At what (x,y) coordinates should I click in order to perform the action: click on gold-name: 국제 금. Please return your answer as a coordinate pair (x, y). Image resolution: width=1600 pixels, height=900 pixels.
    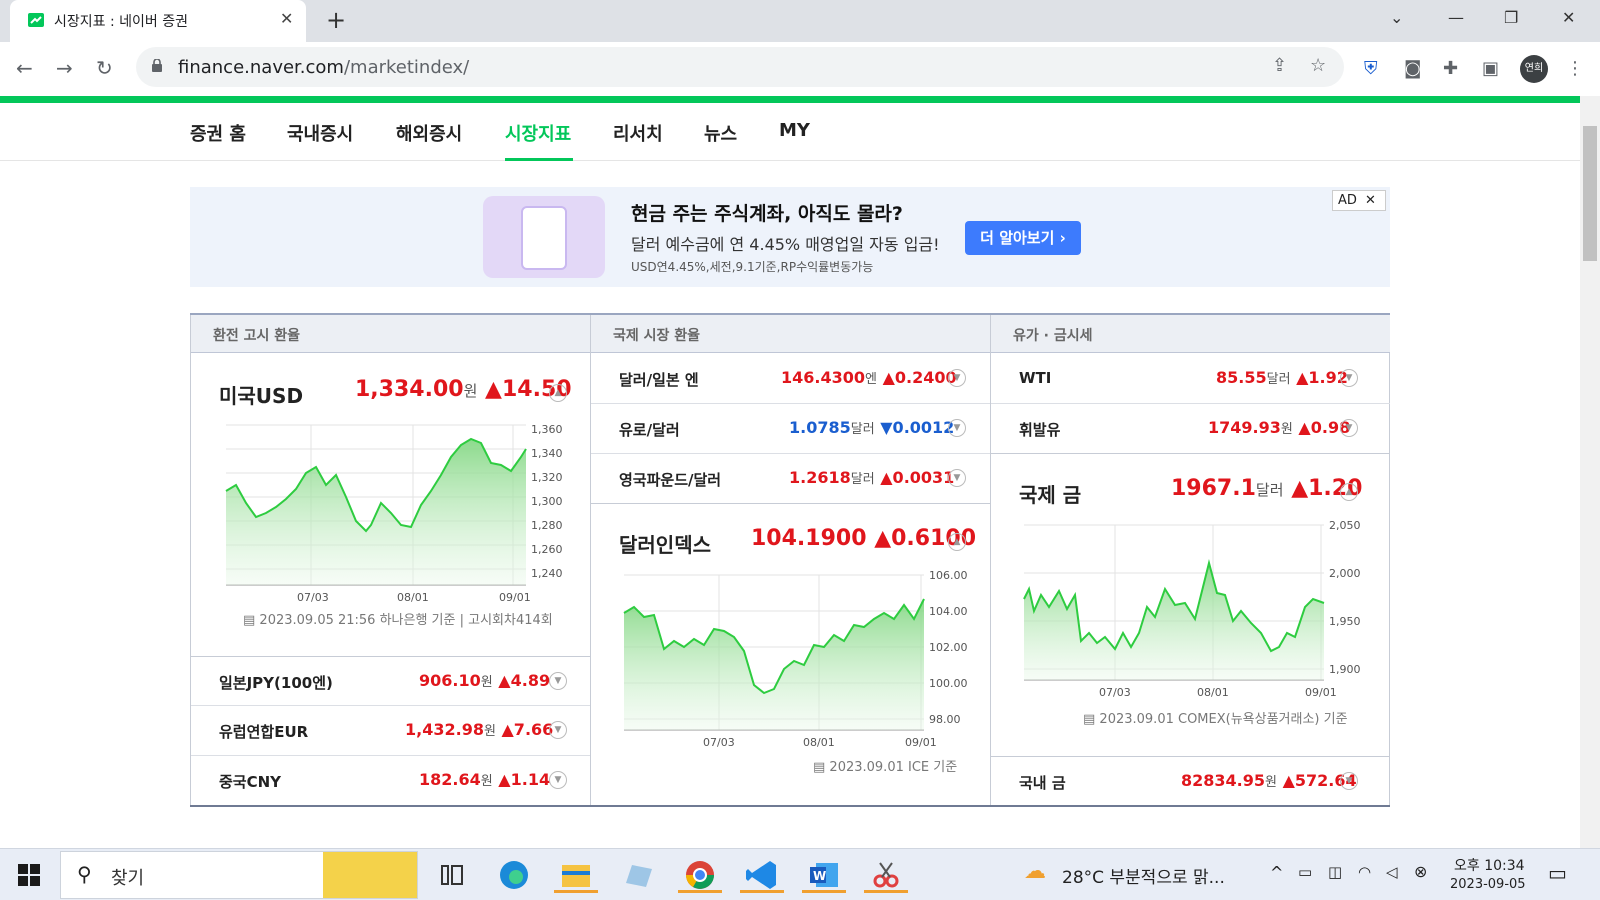
    Looking at the image, I should click on (1050, 493).